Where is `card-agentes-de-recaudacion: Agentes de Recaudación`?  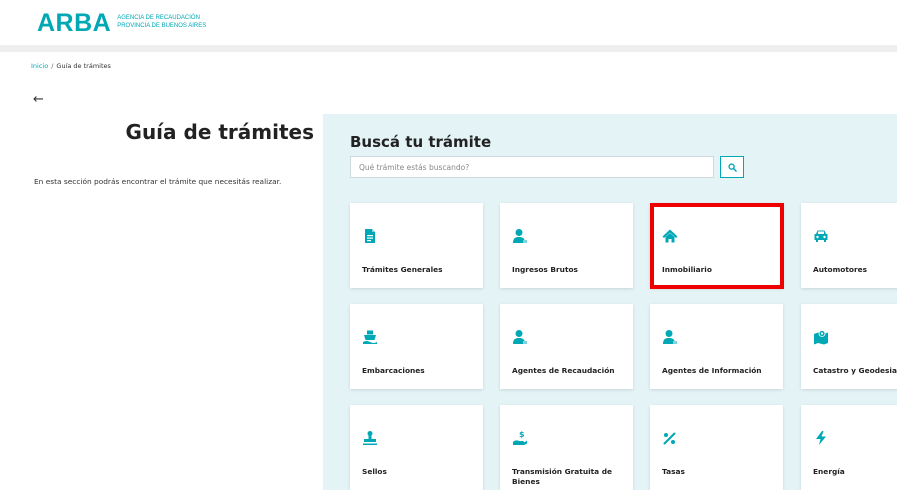
card-agentes-de-recaudacion: Agentes de Recaudación is located at coordinates (566, 346).